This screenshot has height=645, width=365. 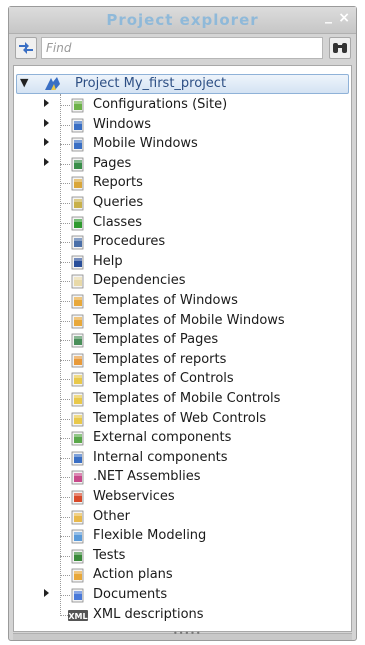 I want to click on tree-item: Flexible Modeling, so click(x=180, y=536).